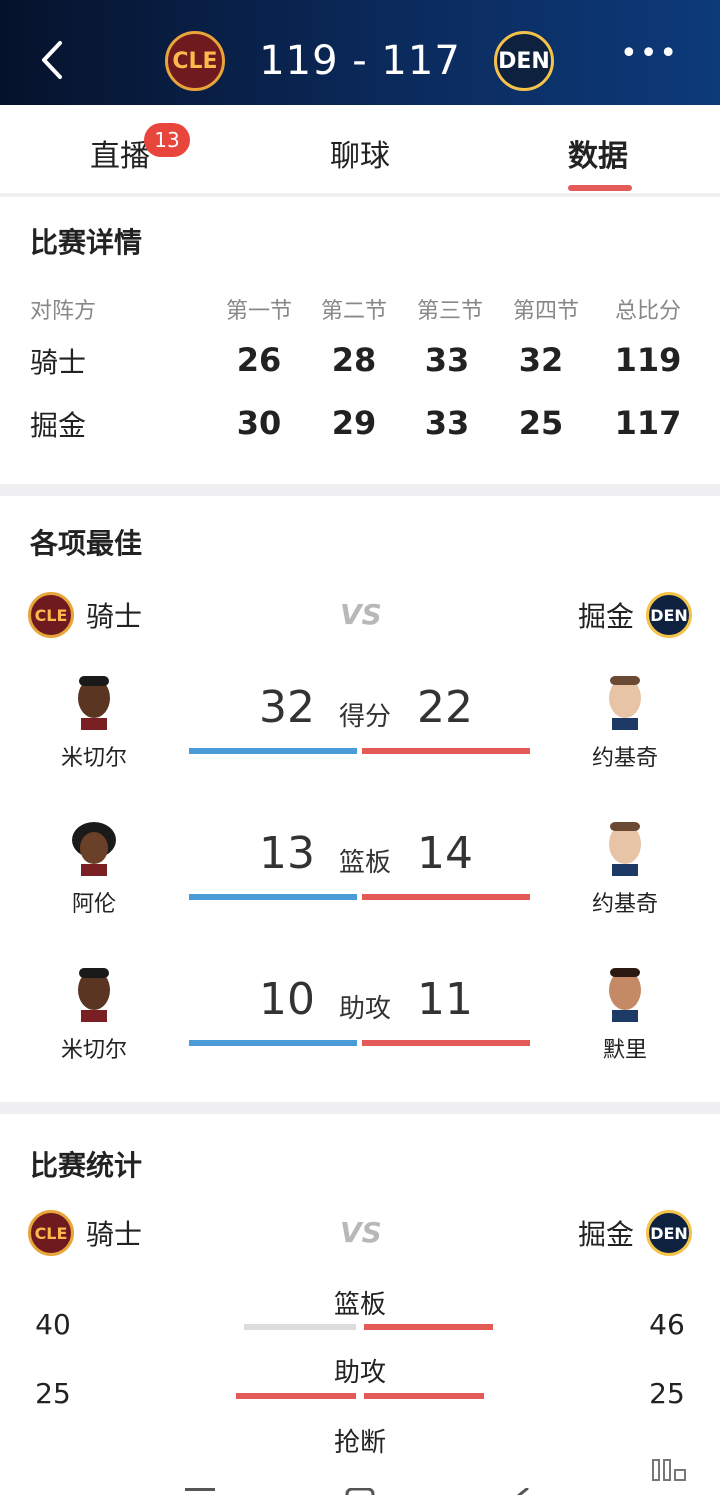  Describe the element at coordinates (360, 1477) in the screenshot. I see `system-nav-bar` at that location.